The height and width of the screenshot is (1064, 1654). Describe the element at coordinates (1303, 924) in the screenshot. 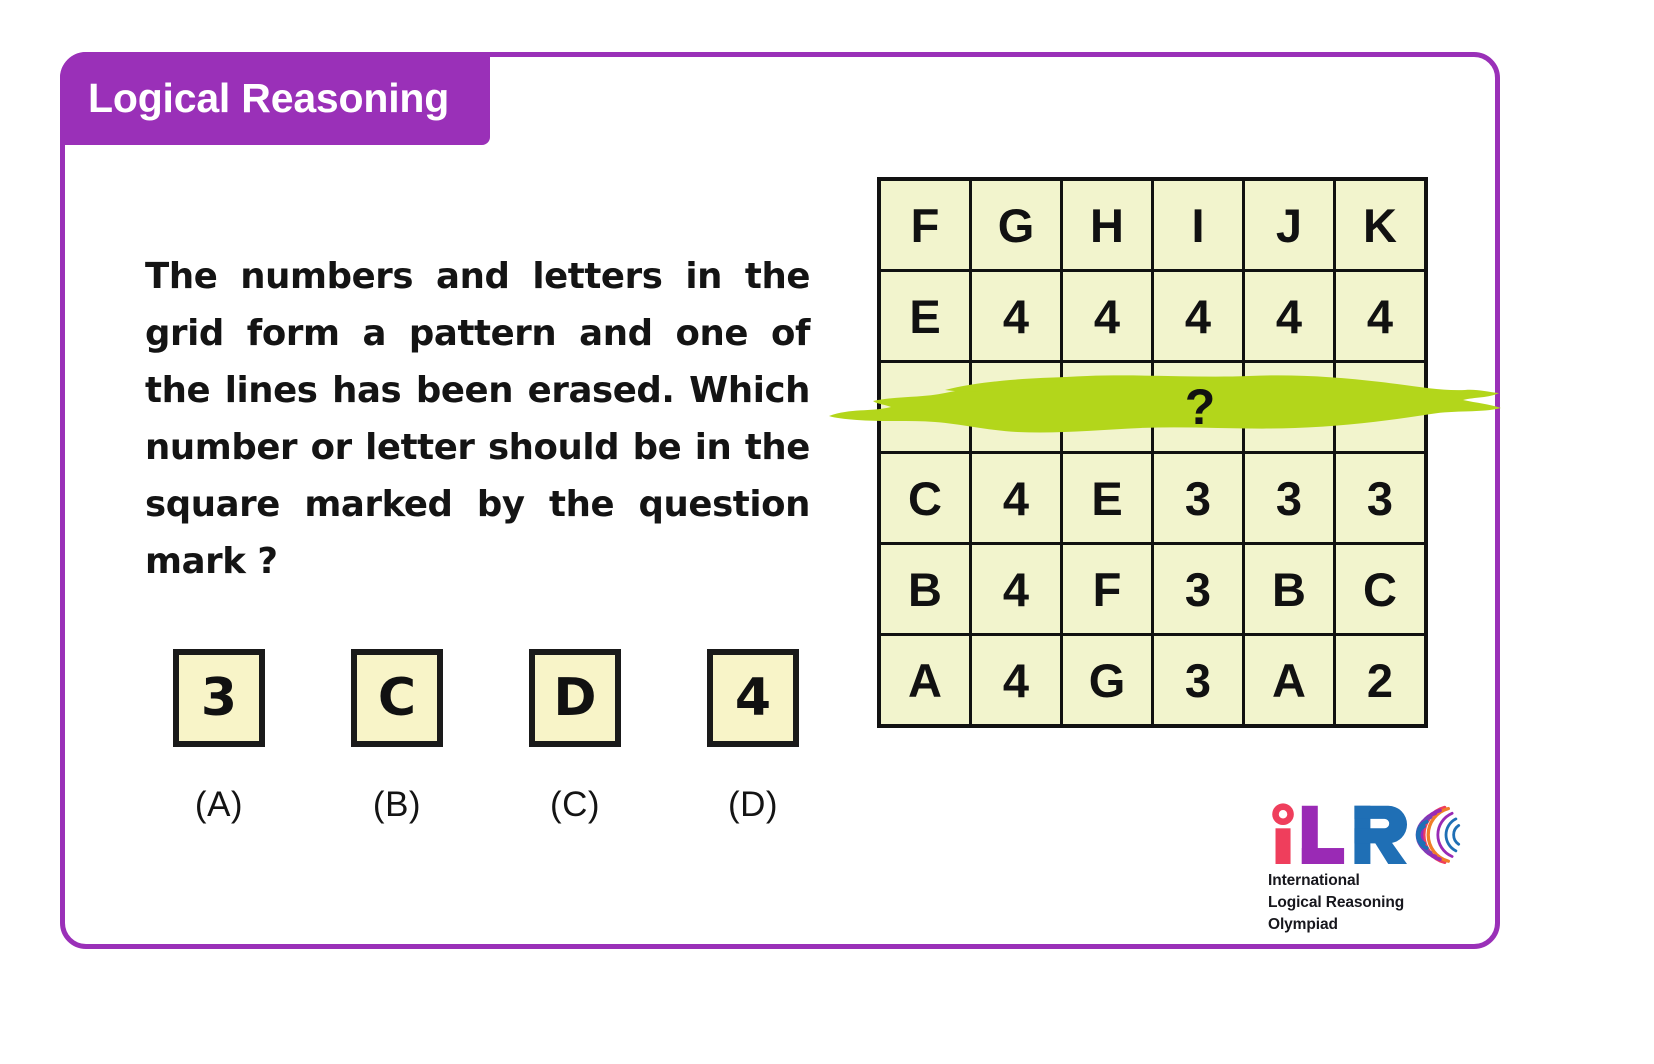

I see `logo-line-3: Olympiad` at that location.